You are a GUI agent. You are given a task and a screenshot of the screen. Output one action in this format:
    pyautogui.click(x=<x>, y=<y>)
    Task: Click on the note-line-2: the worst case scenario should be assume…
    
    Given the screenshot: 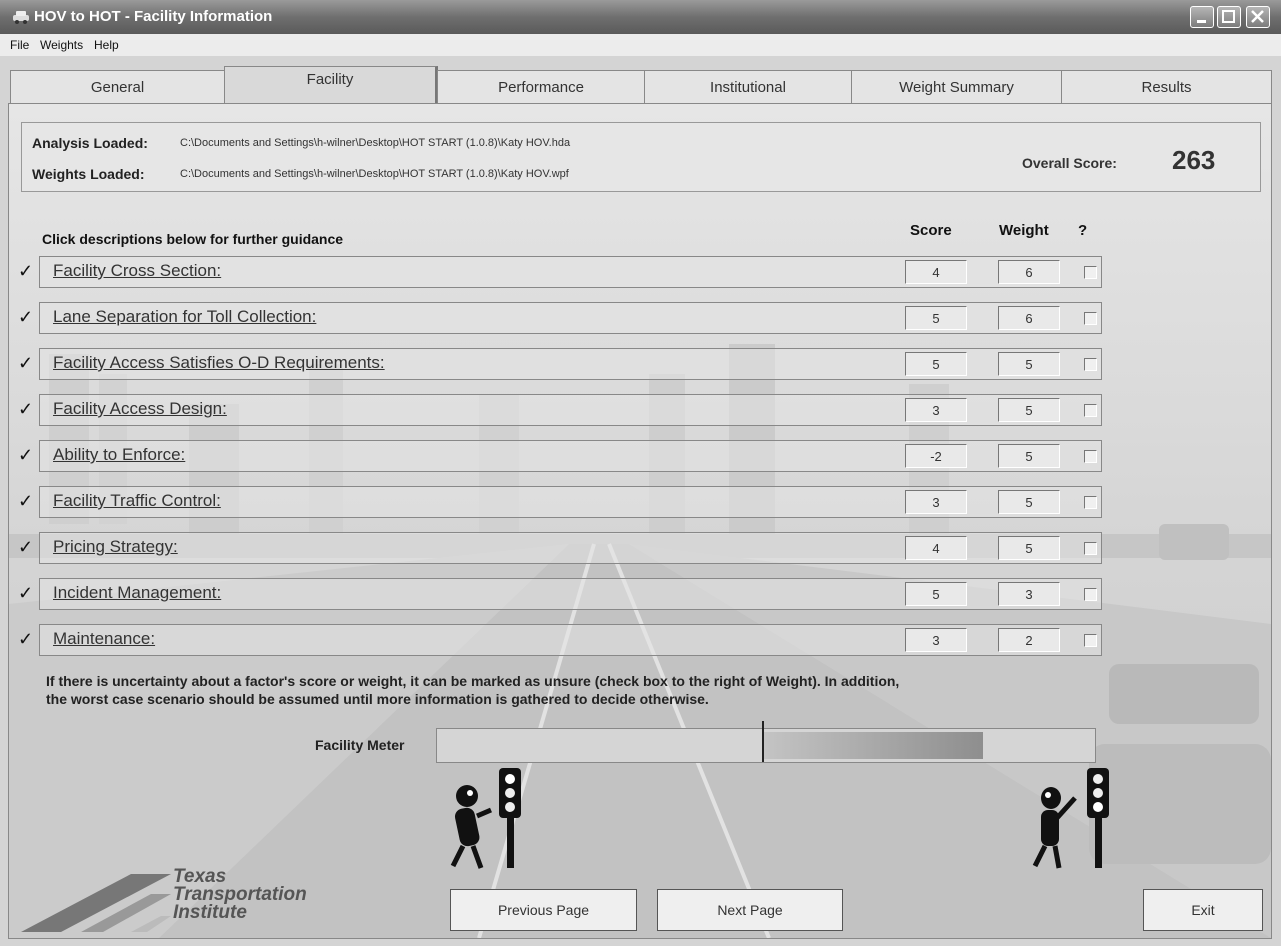 What is the action you would take?
    pyautogui.click(x=377, y=699)
    